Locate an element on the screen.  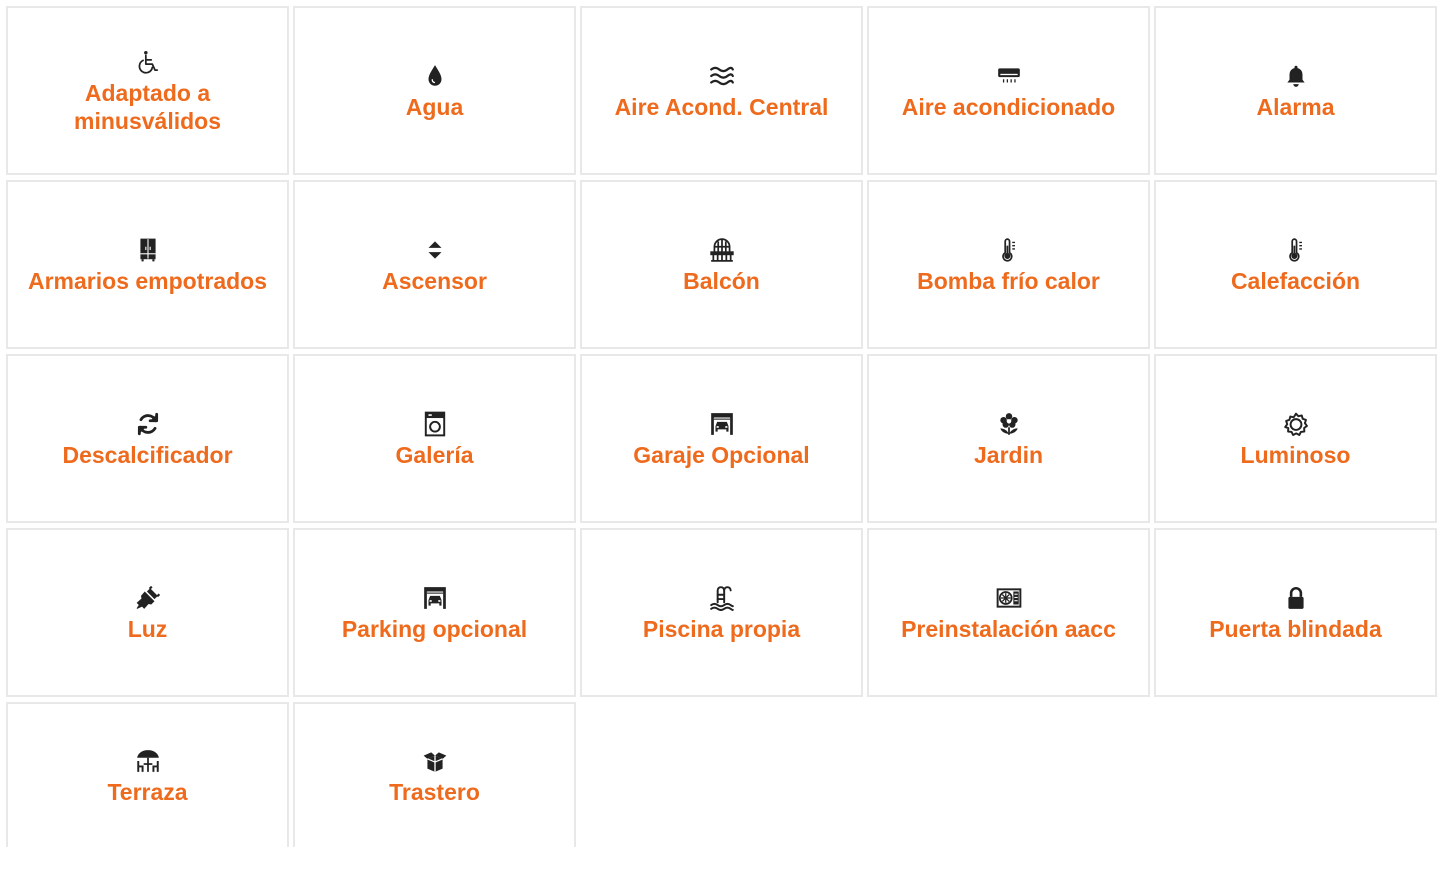
feature-tile: Calefacción is located at coordinates (1295, 264).